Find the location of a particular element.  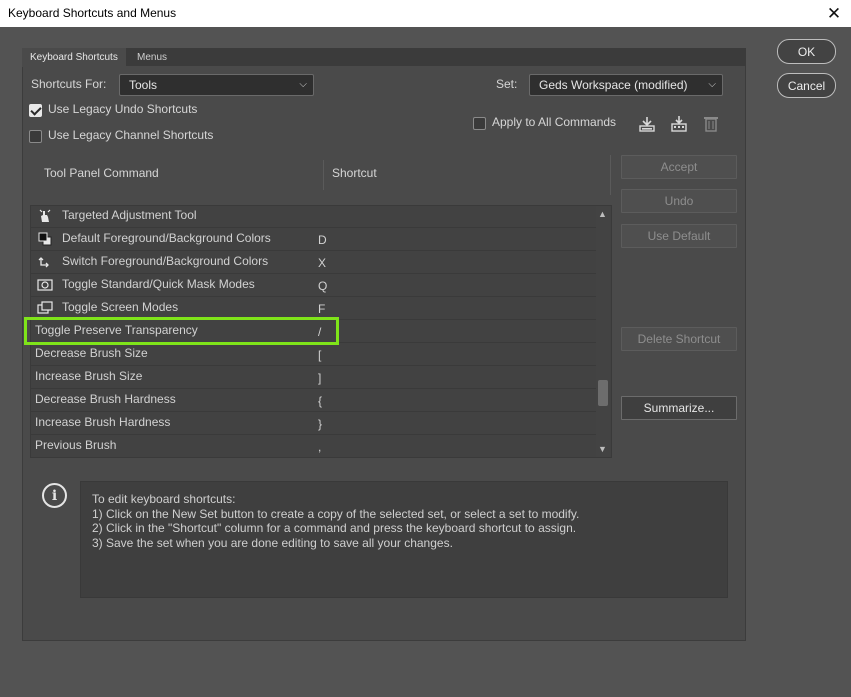

apply-all-checkbox is located at coordinates (479, 123).